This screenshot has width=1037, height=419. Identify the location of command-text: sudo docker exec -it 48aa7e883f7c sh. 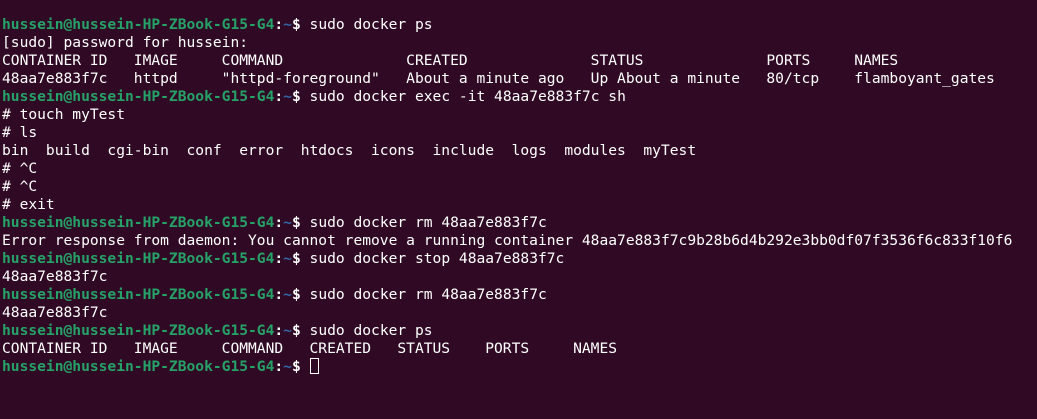
(467, 96).